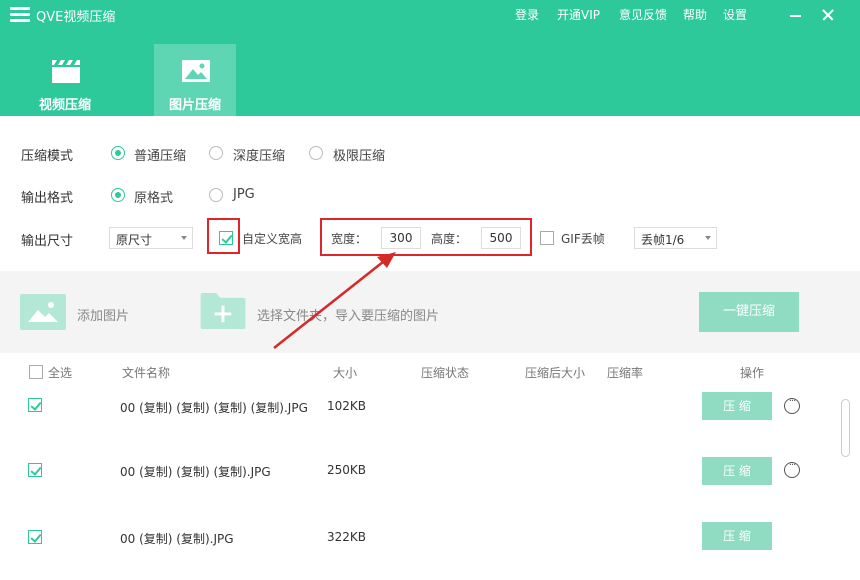 The width and height of the screenshot is (860, 580). What do you see at coordinates (845, 428) in the screenshot?
I see `scrollbar-thumb` at bounding box center [845, 428].